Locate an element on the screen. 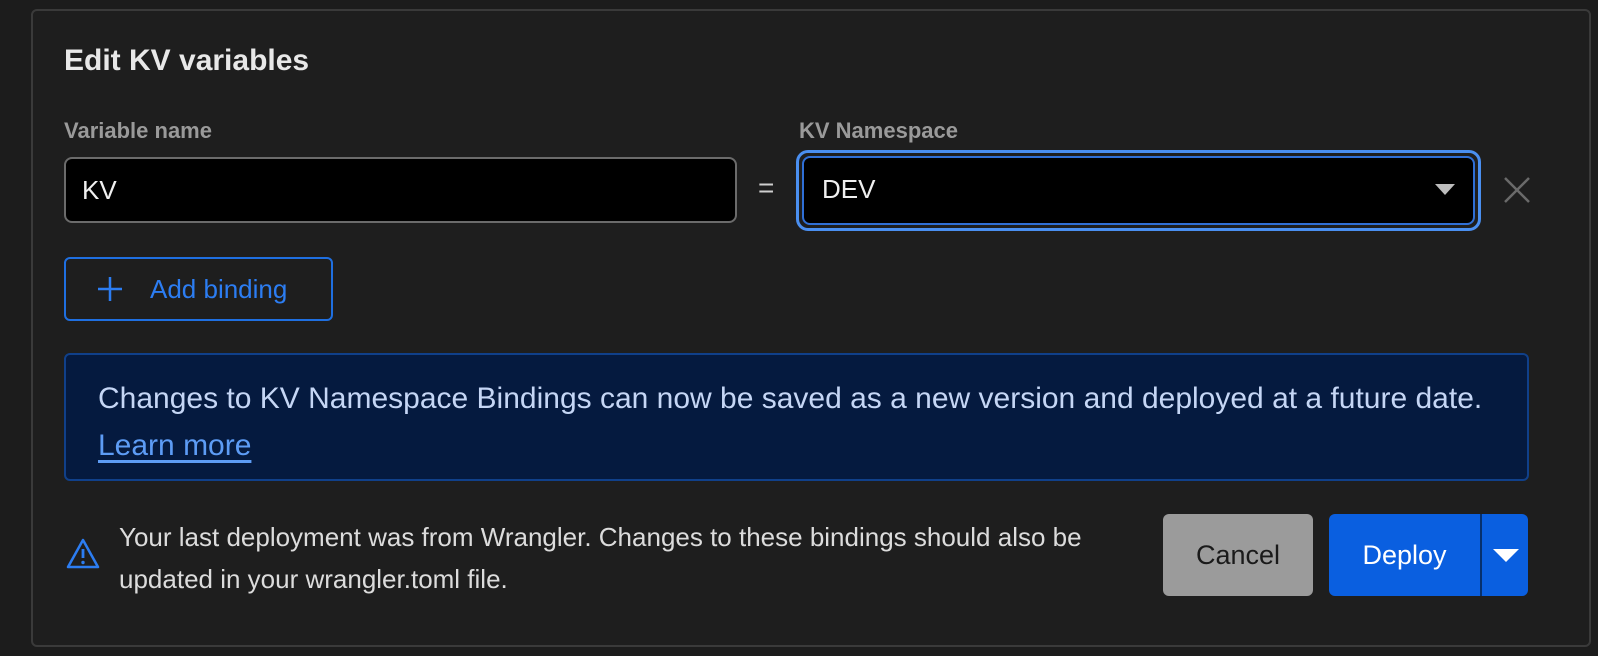  deploy-options-button is located at coordinates (1504, 555).